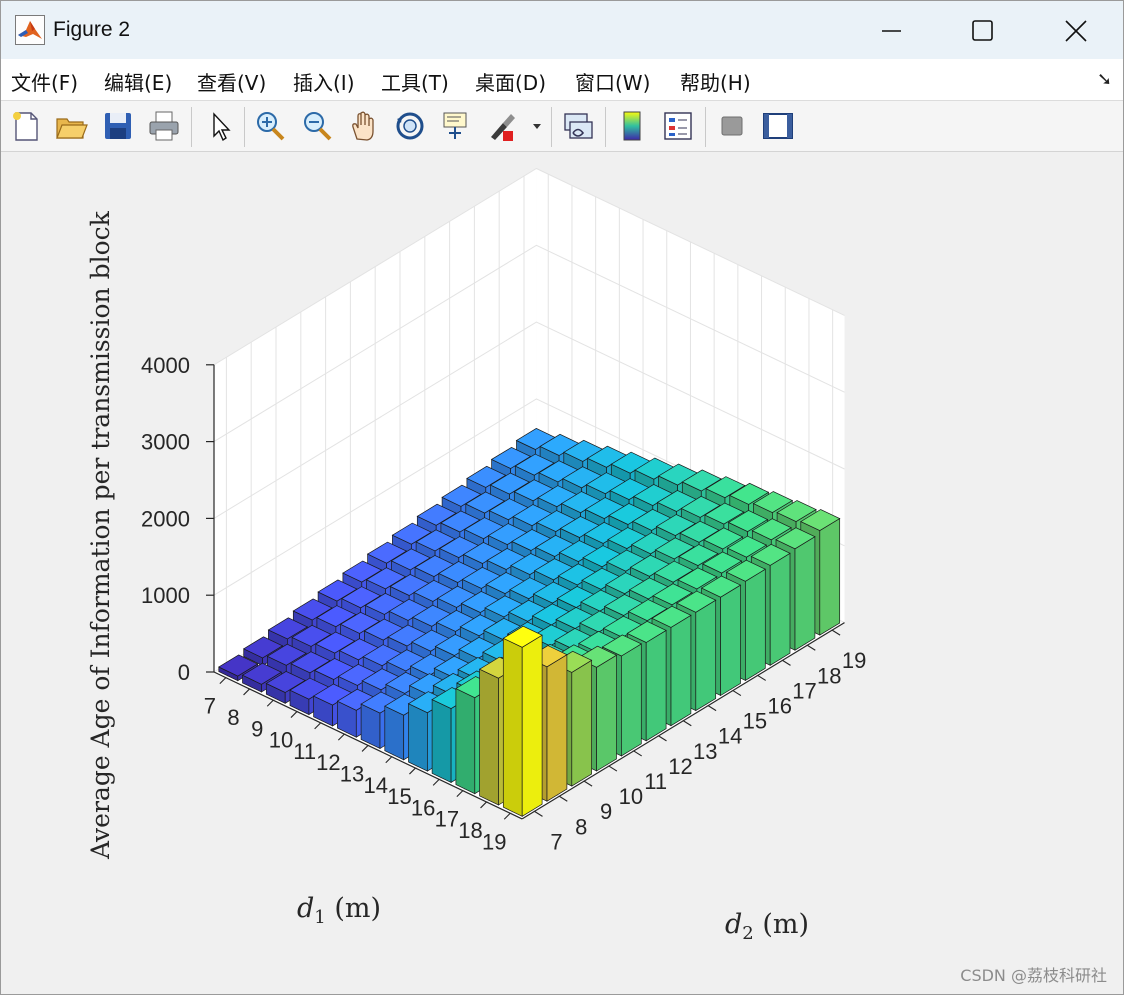  I want to click on z-tick-label: 0, so click(184, 672).